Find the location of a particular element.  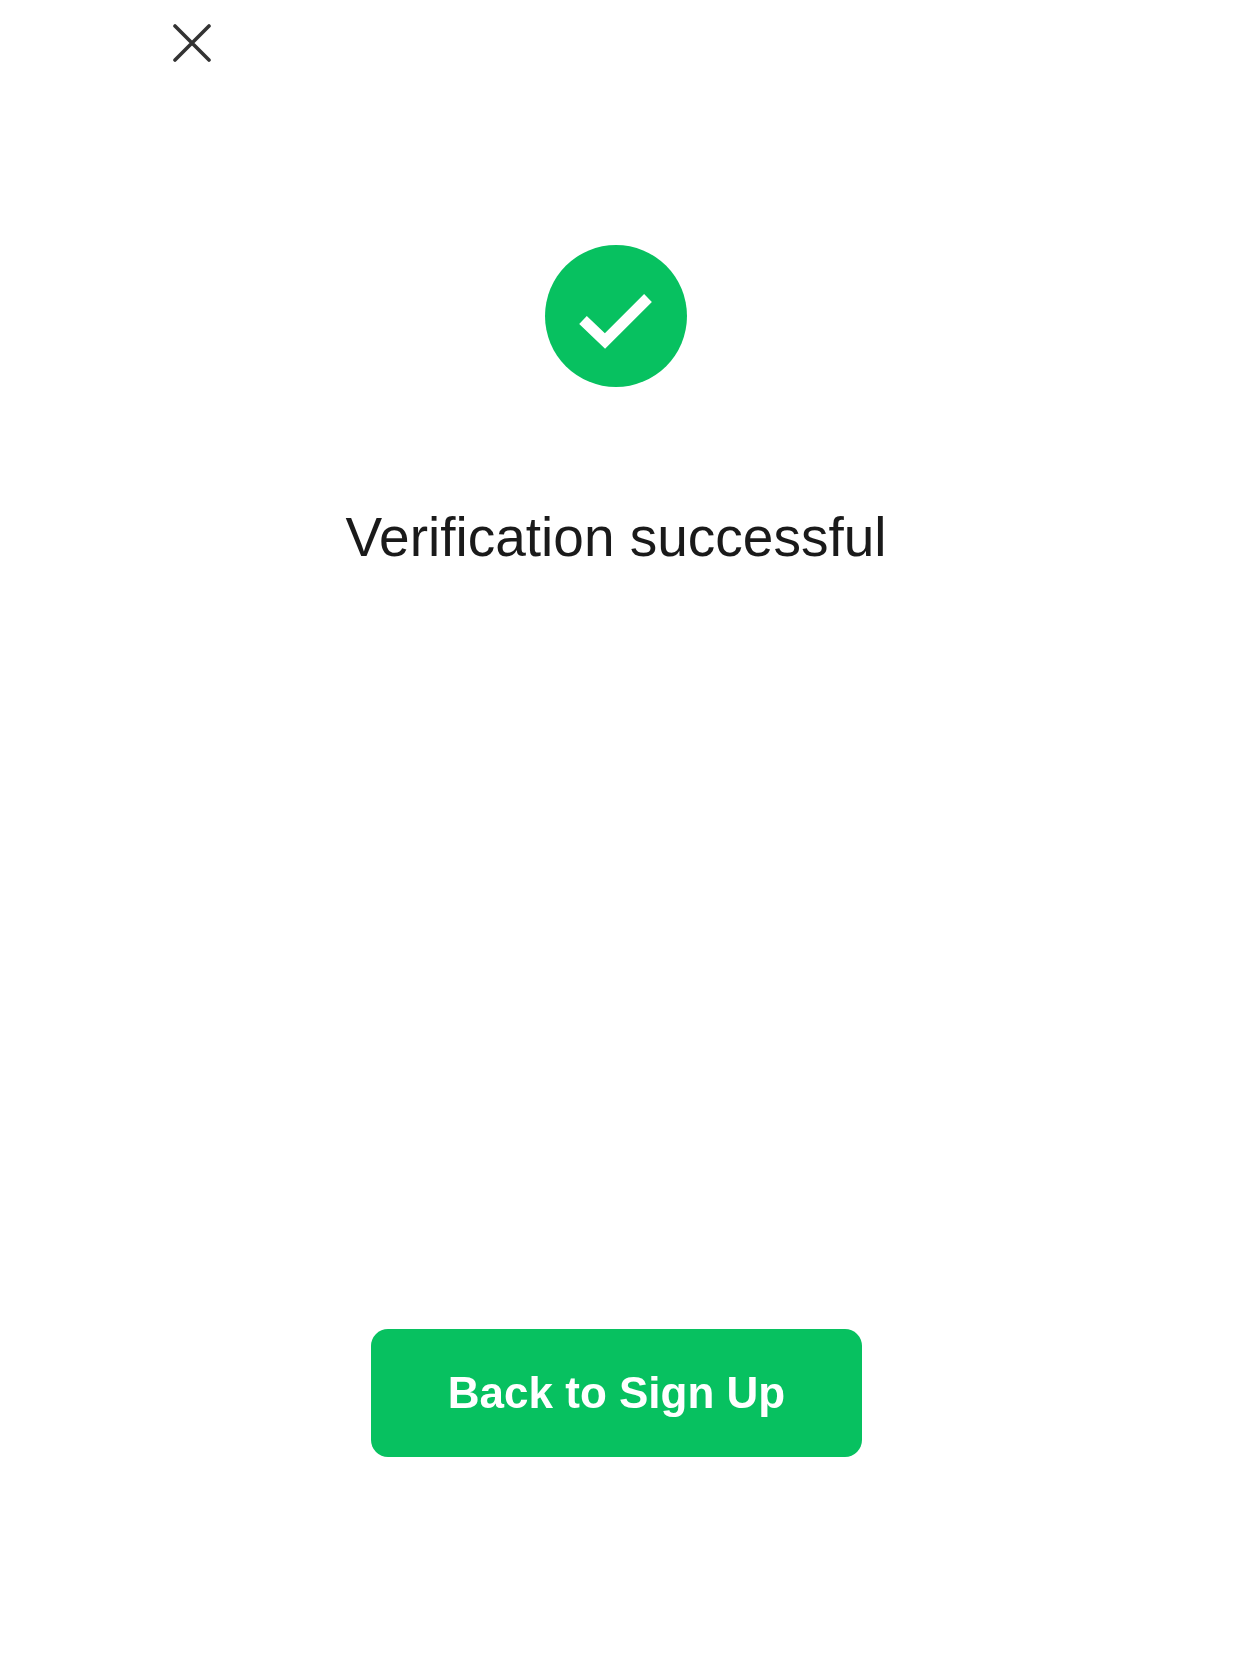

back-to-sign-up-button: Back to Sign Up is located at coordinates (616, 1393).